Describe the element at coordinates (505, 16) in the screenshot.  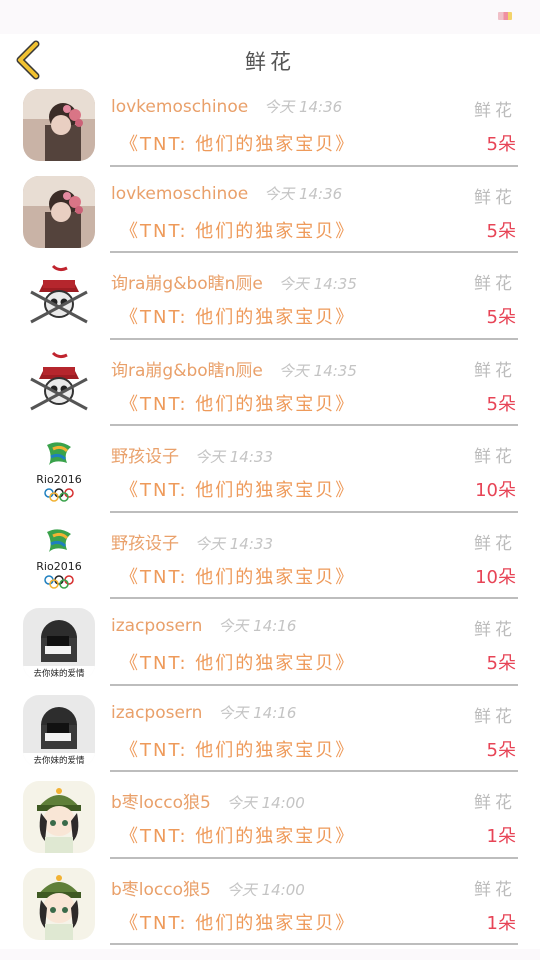
I see `battery-icon` at that location.